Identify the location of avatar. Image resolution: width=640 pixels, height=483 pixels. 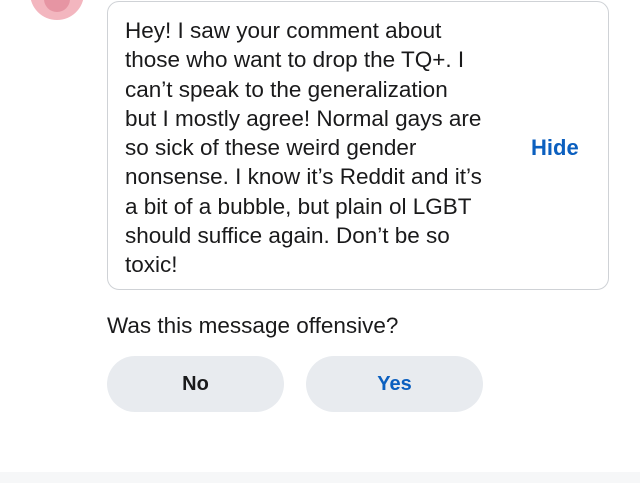
(57, 10).